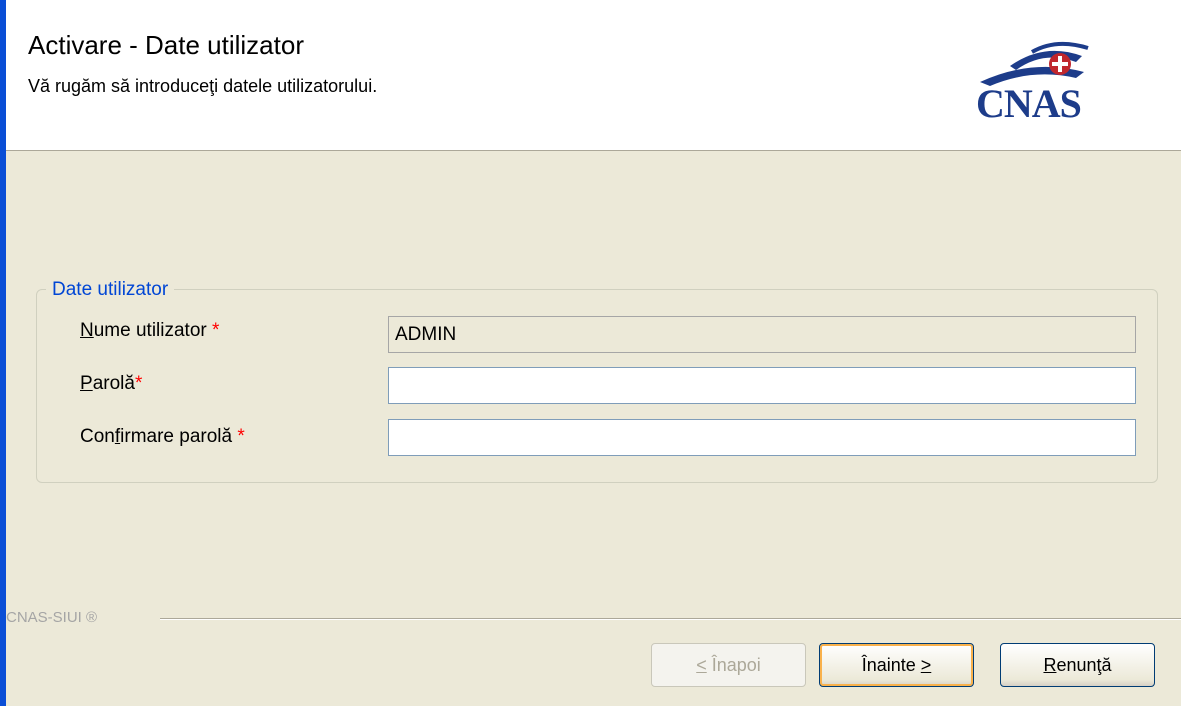  I want to click on back-button-label: Înapoi, so click(733, 664).